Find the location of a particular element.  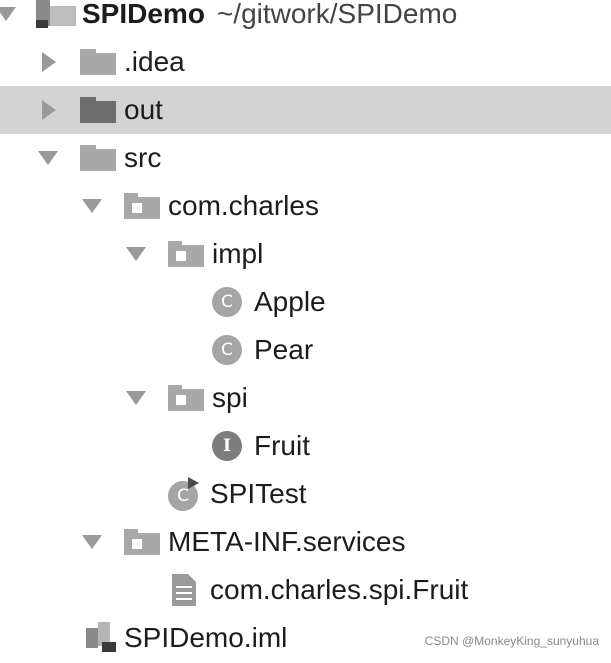

tree-row-out: out is located at coordinates (305, 110).